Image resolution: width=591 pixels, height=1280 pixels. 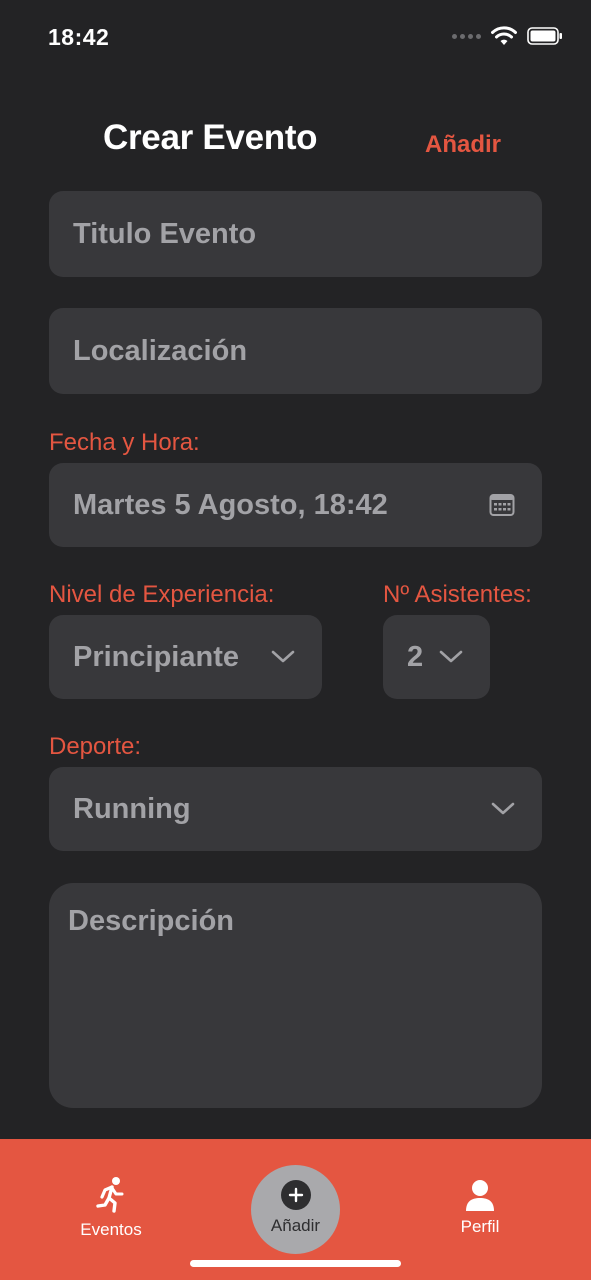 I want to click on status-indicators, so click(x=507, y=36).